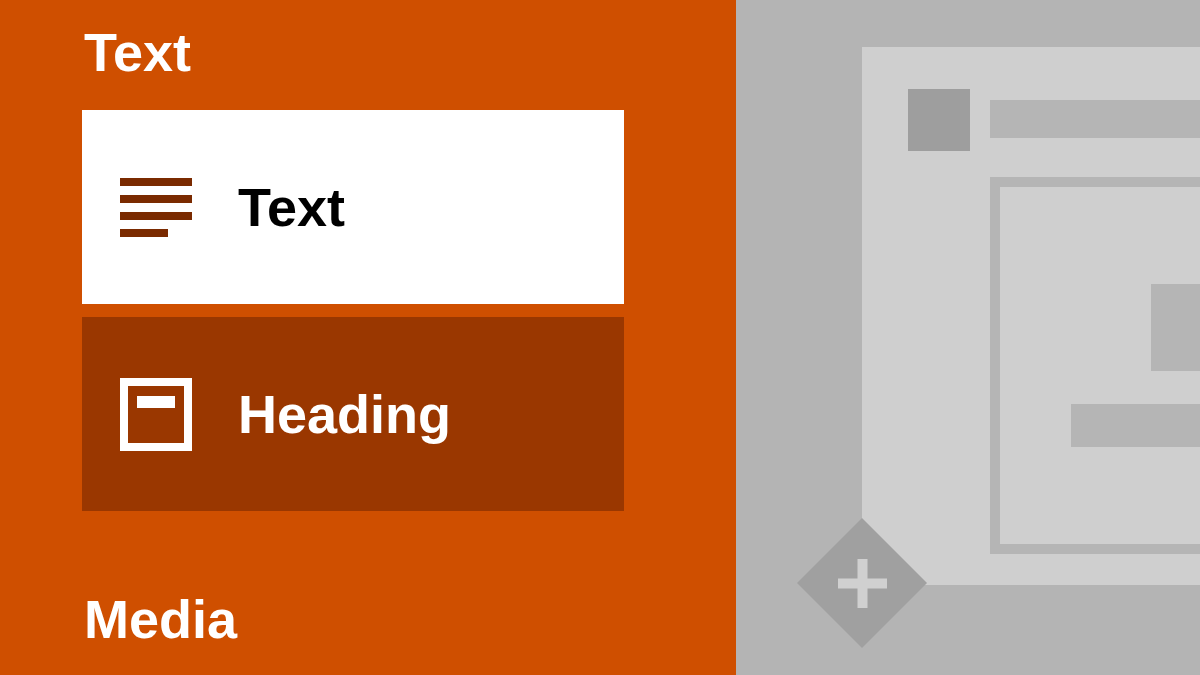 This screenshot has width=1200, height=675. Describe the element at coordinates (862, 583) in the screenshot. I see `plus-icon` at that location.